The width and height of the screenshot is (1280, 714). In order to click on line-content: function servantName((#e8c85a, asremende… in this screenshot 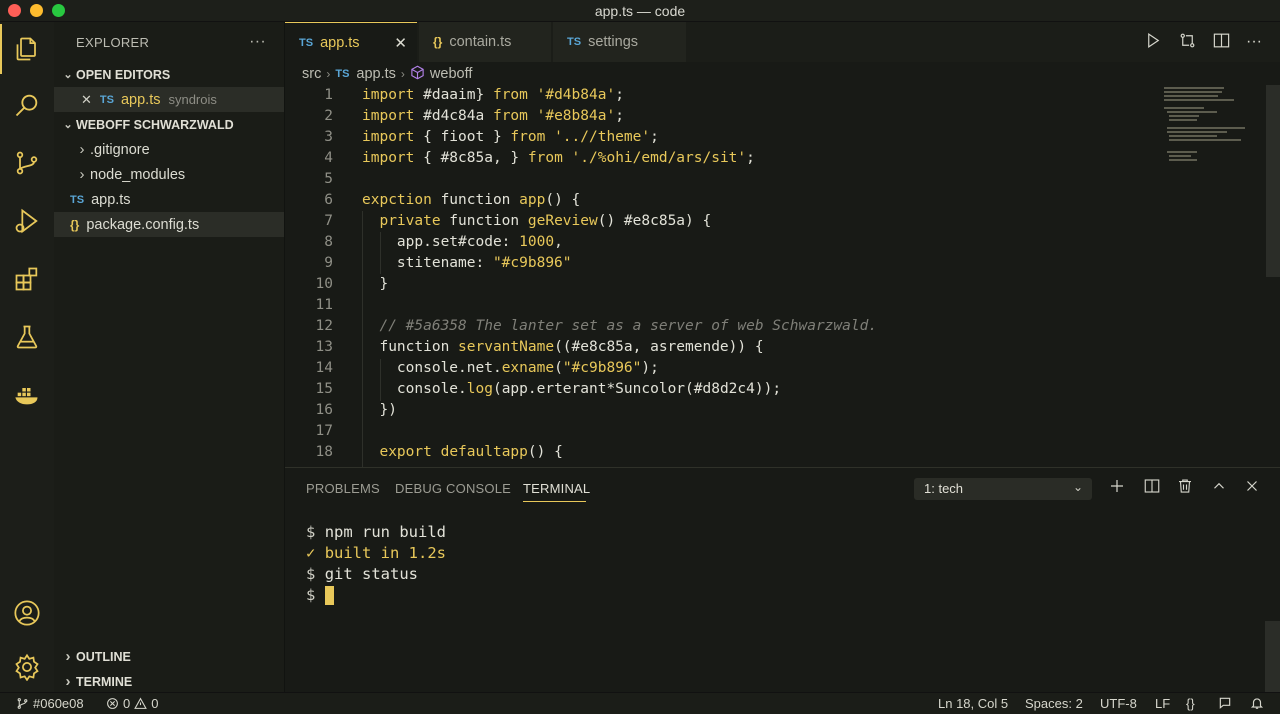, I will do `click(562, 347)`.